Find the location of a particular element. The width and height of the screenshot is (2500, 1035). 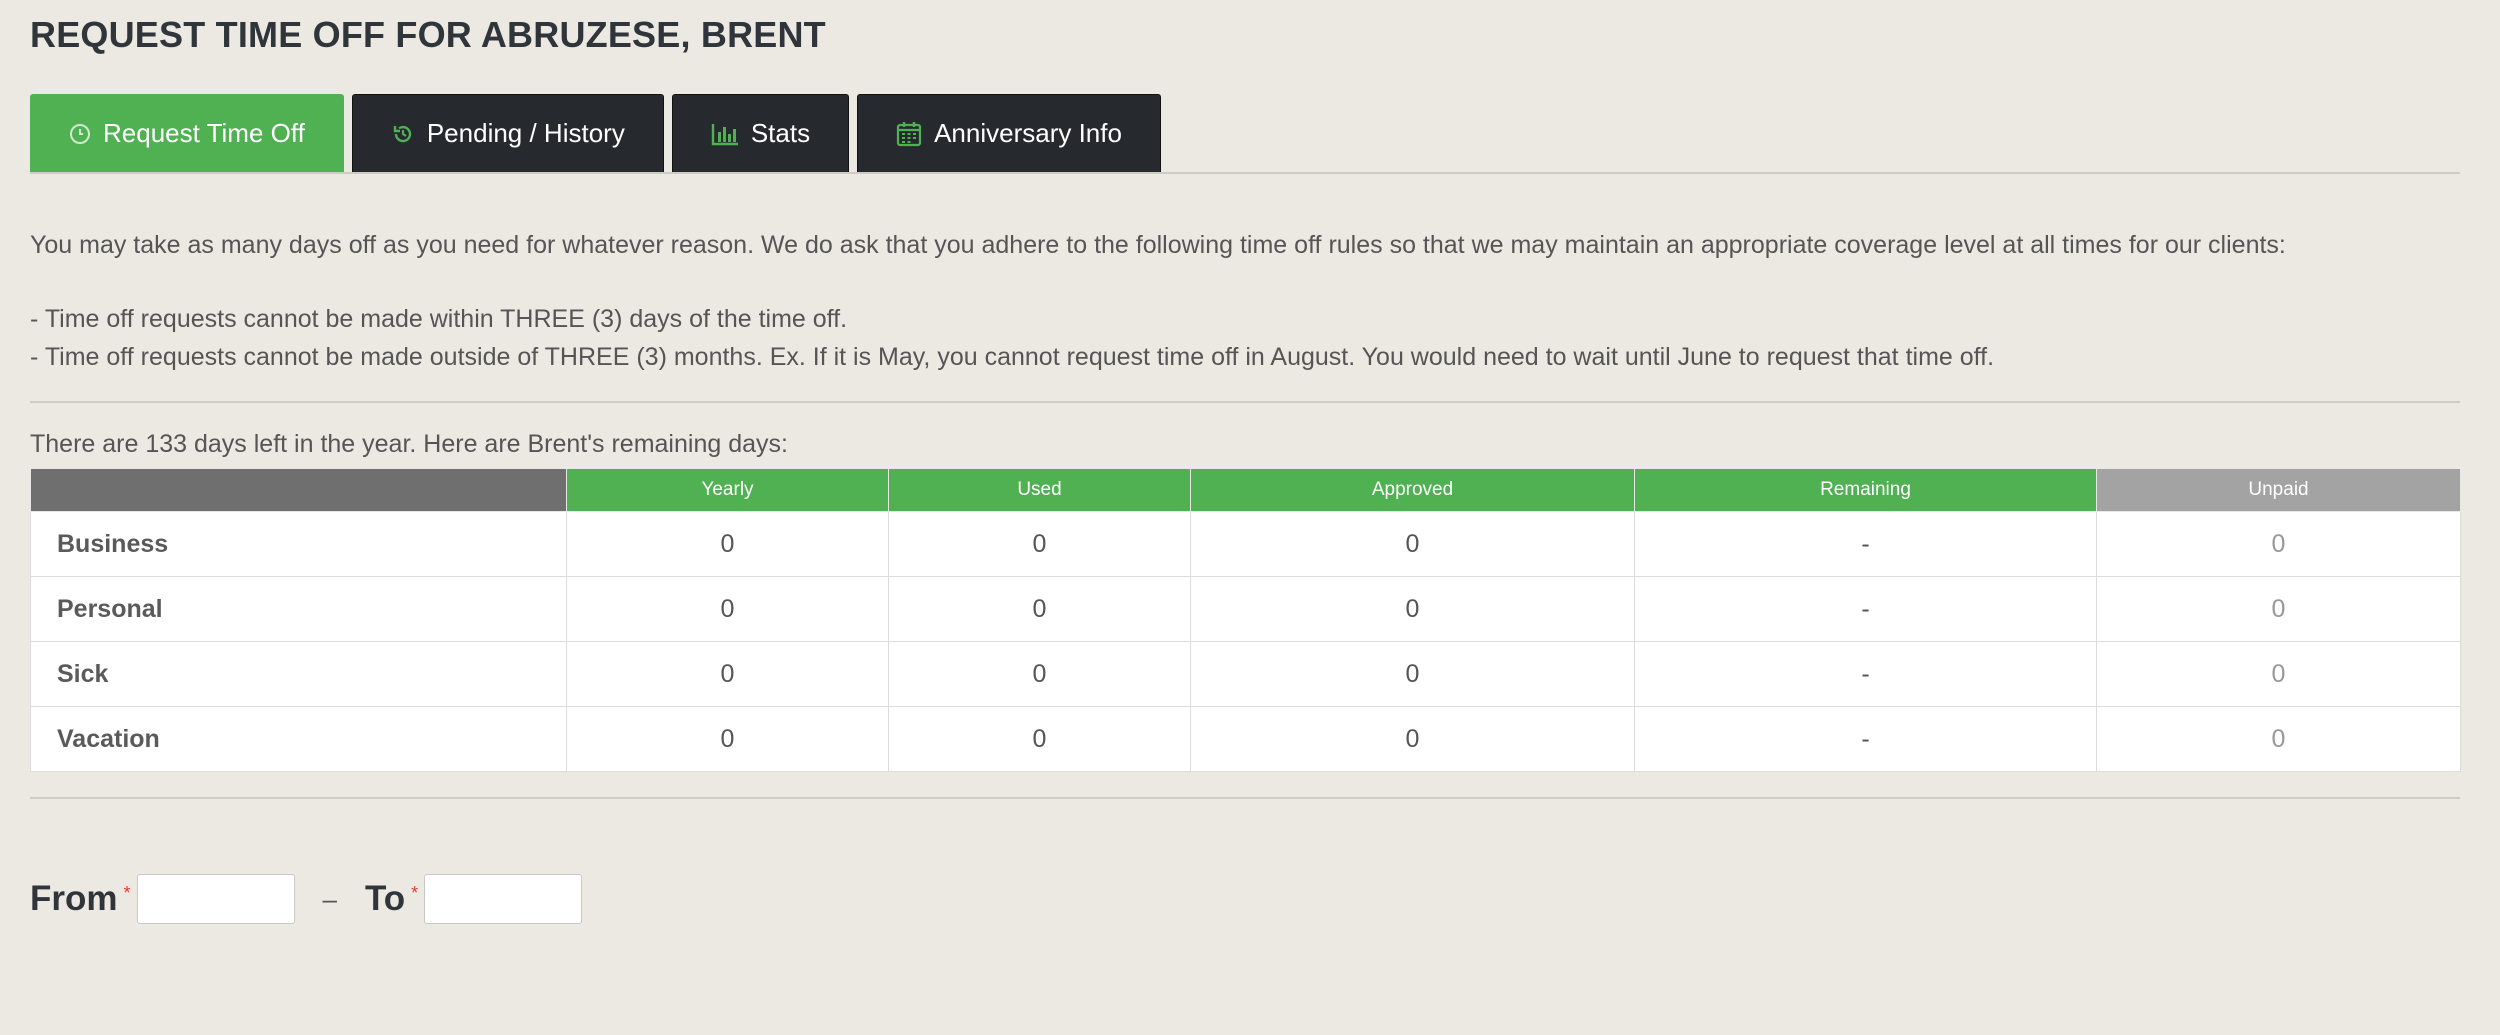

column-header-used: Used is located at coordinates (1039, 490).